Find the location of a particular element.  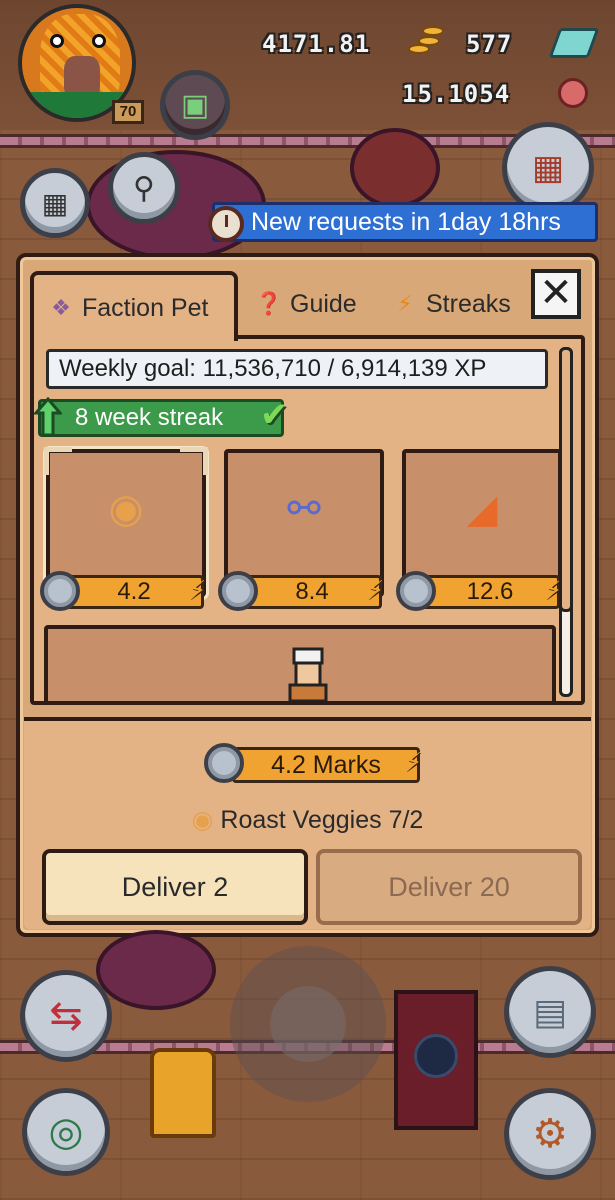

calendar-icon: ▦ is located at coordinates (55, 203).